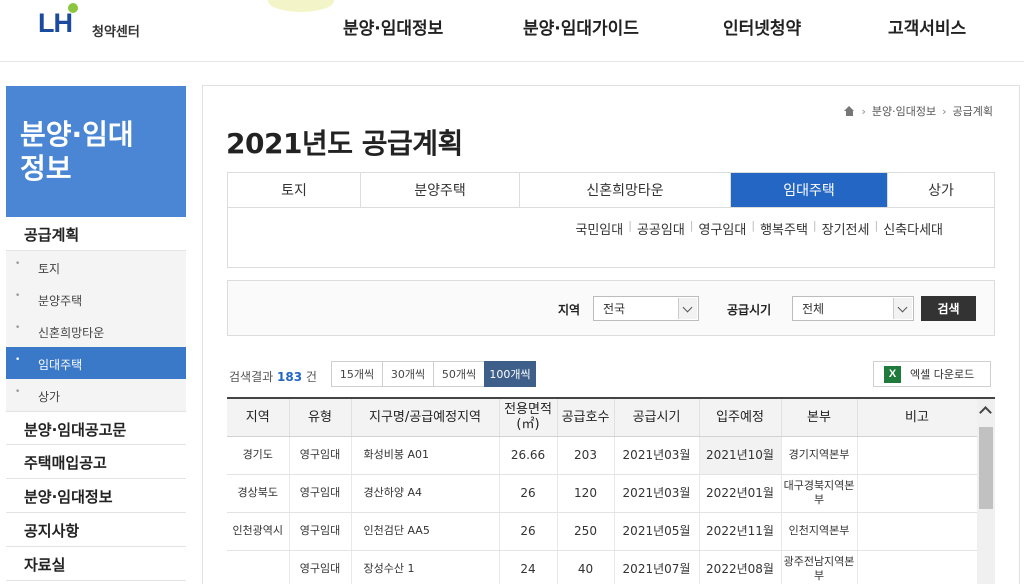 This screenshot has height=584, width=1024. Describe the element at coordinates (586, 567) in the screenshot. I see `cell-units: 40` at that location.